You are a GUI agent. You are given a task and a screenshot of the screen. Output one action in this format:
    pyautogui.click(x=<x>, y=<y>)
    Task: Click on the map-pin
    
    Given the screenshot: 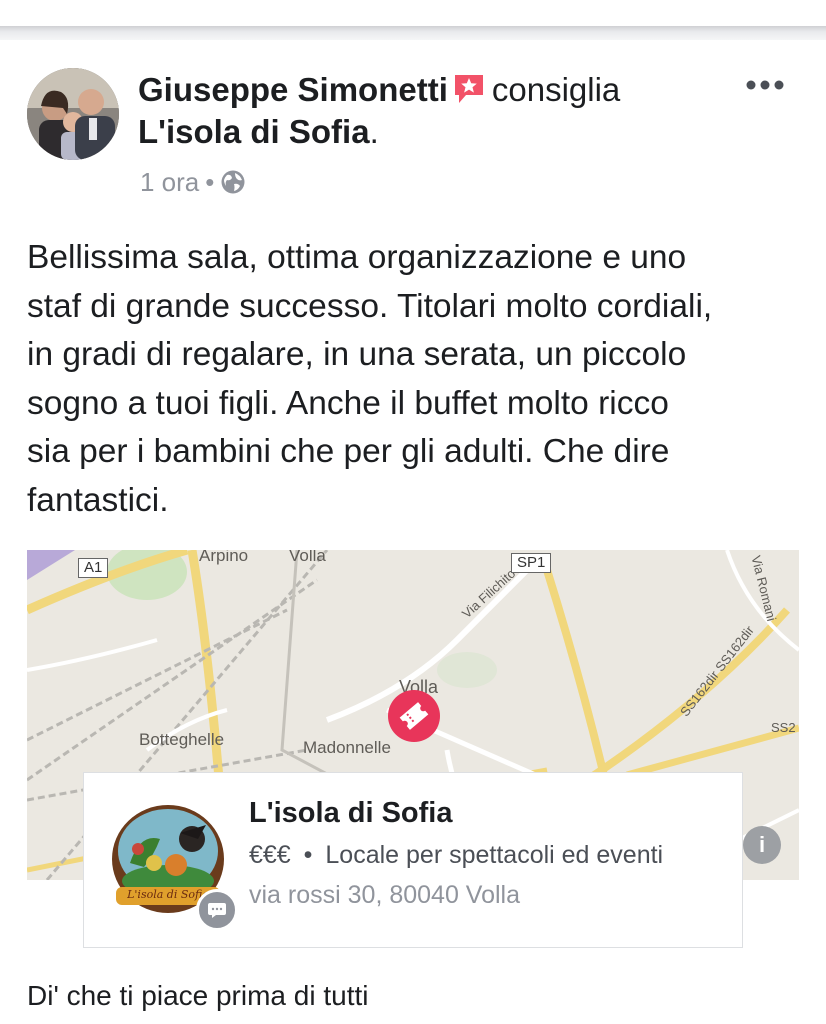 What is the action you would take?
    pyautogui.click(x=414, y=716)
    